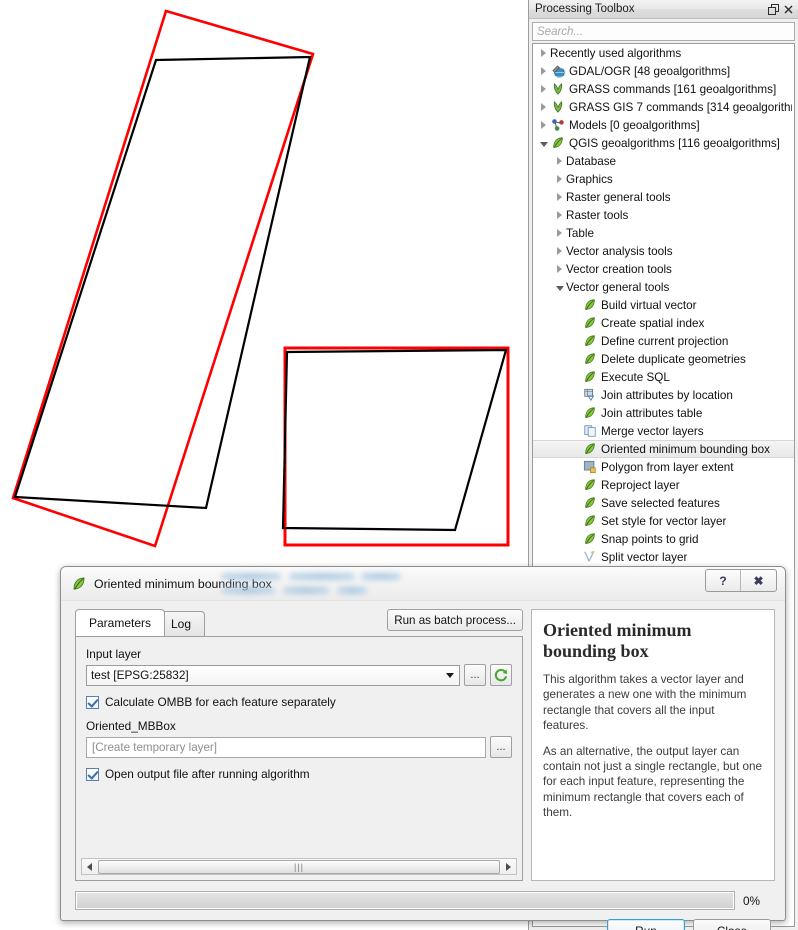 The width and height of the screenshot is (798, 930). Describe the element at coordinates (660, 503) in the screenshot. I see `tree-item-label: Save selected features` at that location.